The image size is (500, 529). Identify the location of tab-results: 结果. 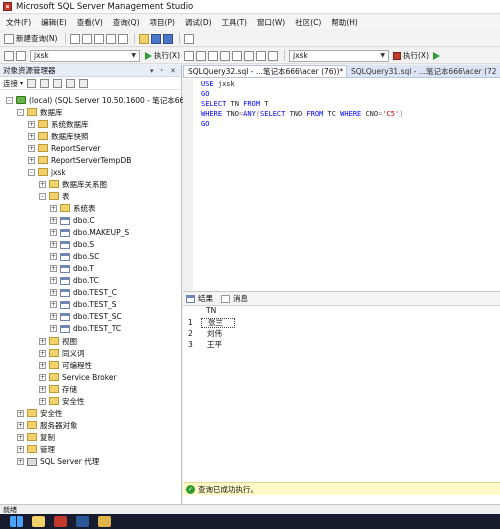
(199, 298).